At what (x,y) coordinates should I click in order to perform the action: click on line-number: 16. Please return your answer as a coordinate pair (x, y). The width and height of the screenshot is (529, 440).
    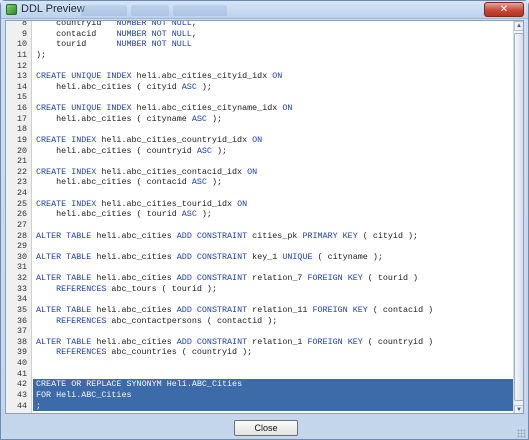
    Looking at the image, I should click on (21, 108).